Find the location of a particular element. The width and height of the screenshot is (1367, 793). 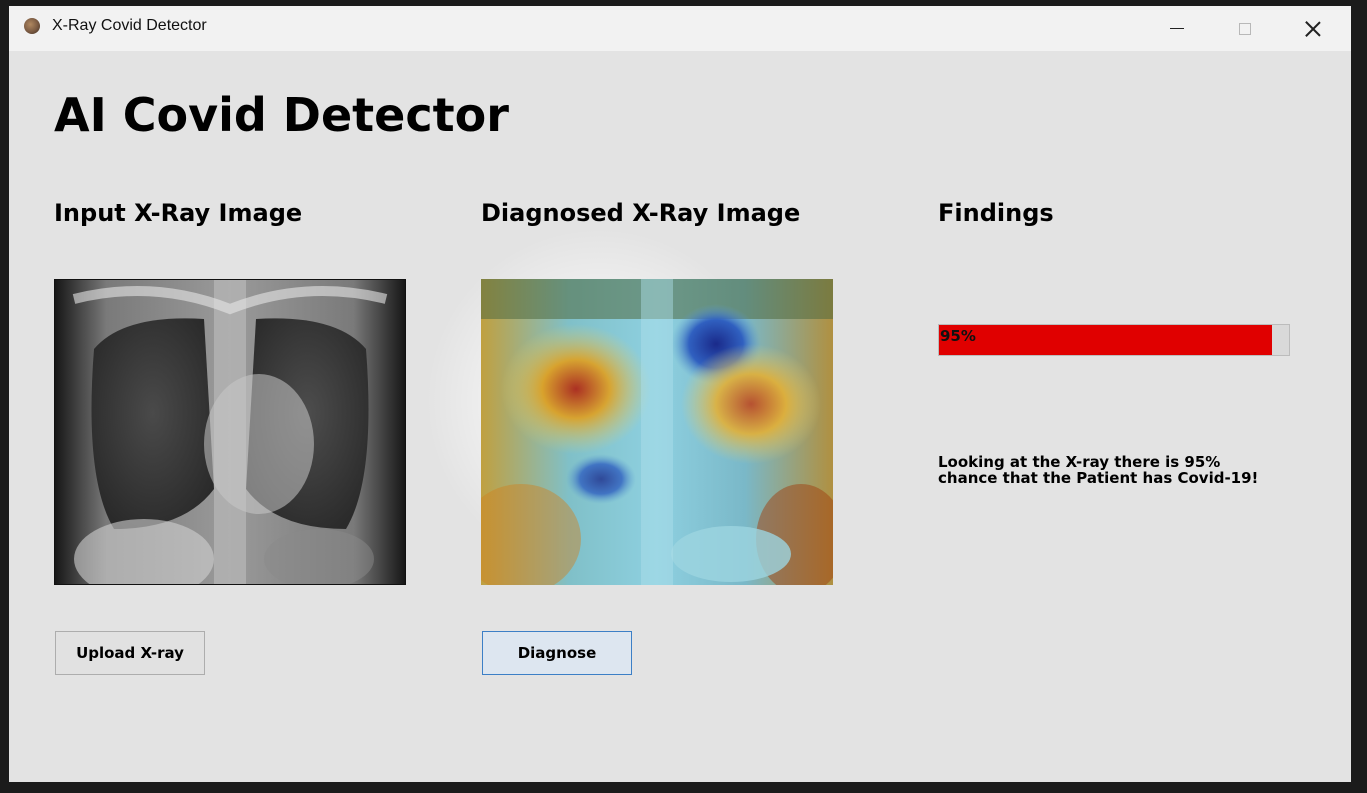

close-button is located at coordinates (1313, 28).